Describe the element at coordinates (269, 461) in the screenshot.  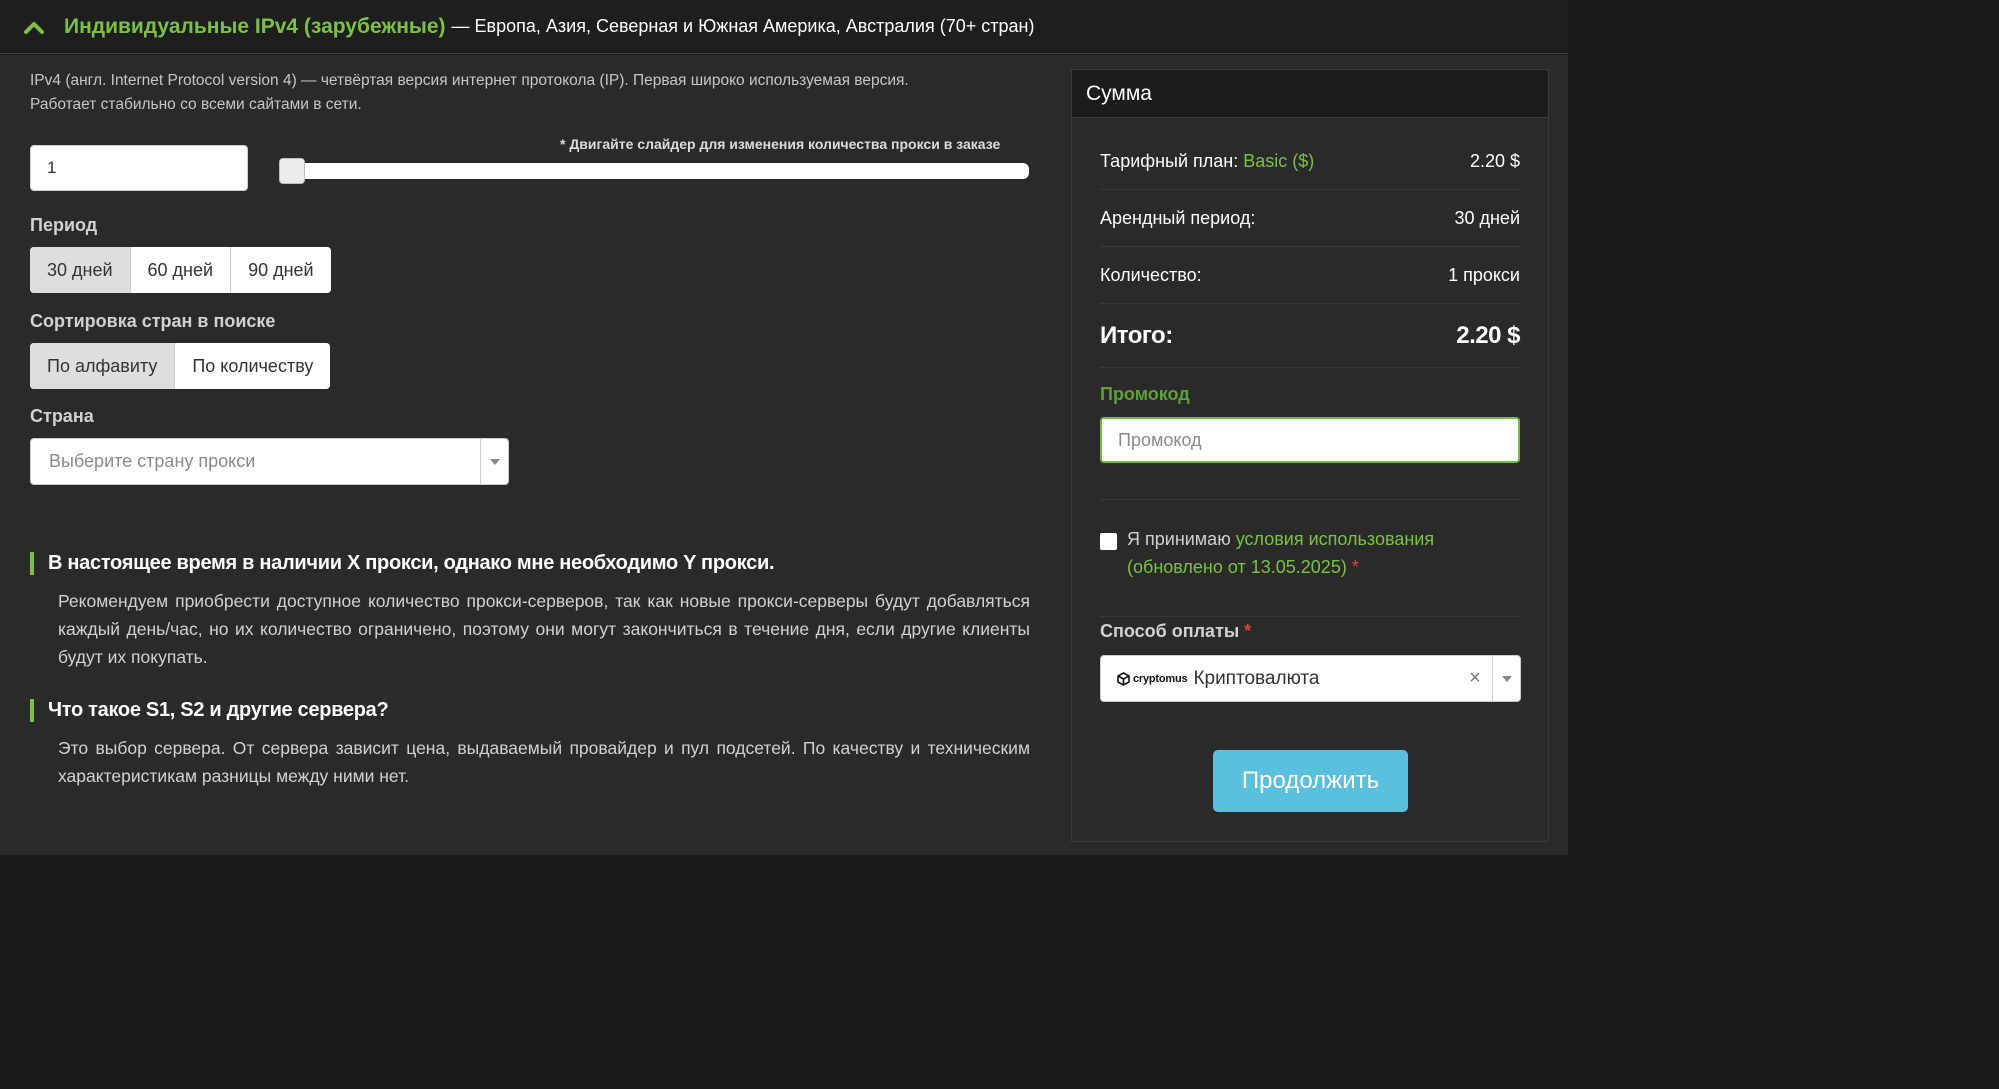
I see `country-select: Выберите страну прокси` at that location.